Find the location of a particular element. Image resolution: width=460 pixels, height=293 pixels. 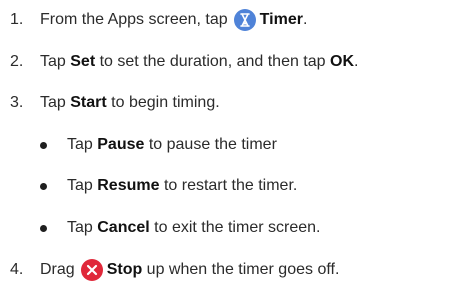

cancel-label: Cancel is located at coordinates (123, 227).